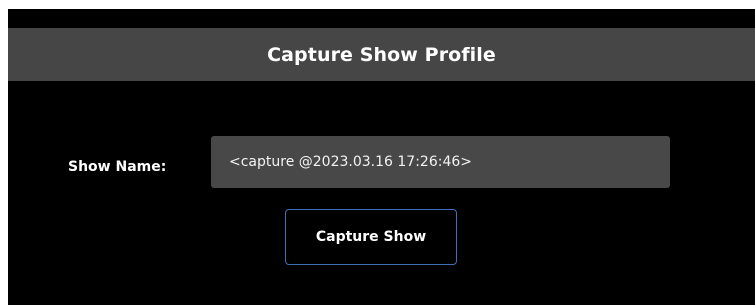 Image resolution: width=755 pixels, height=305 pixels. I want to click on capture-show-button: Capture Show, so click(371, 237).